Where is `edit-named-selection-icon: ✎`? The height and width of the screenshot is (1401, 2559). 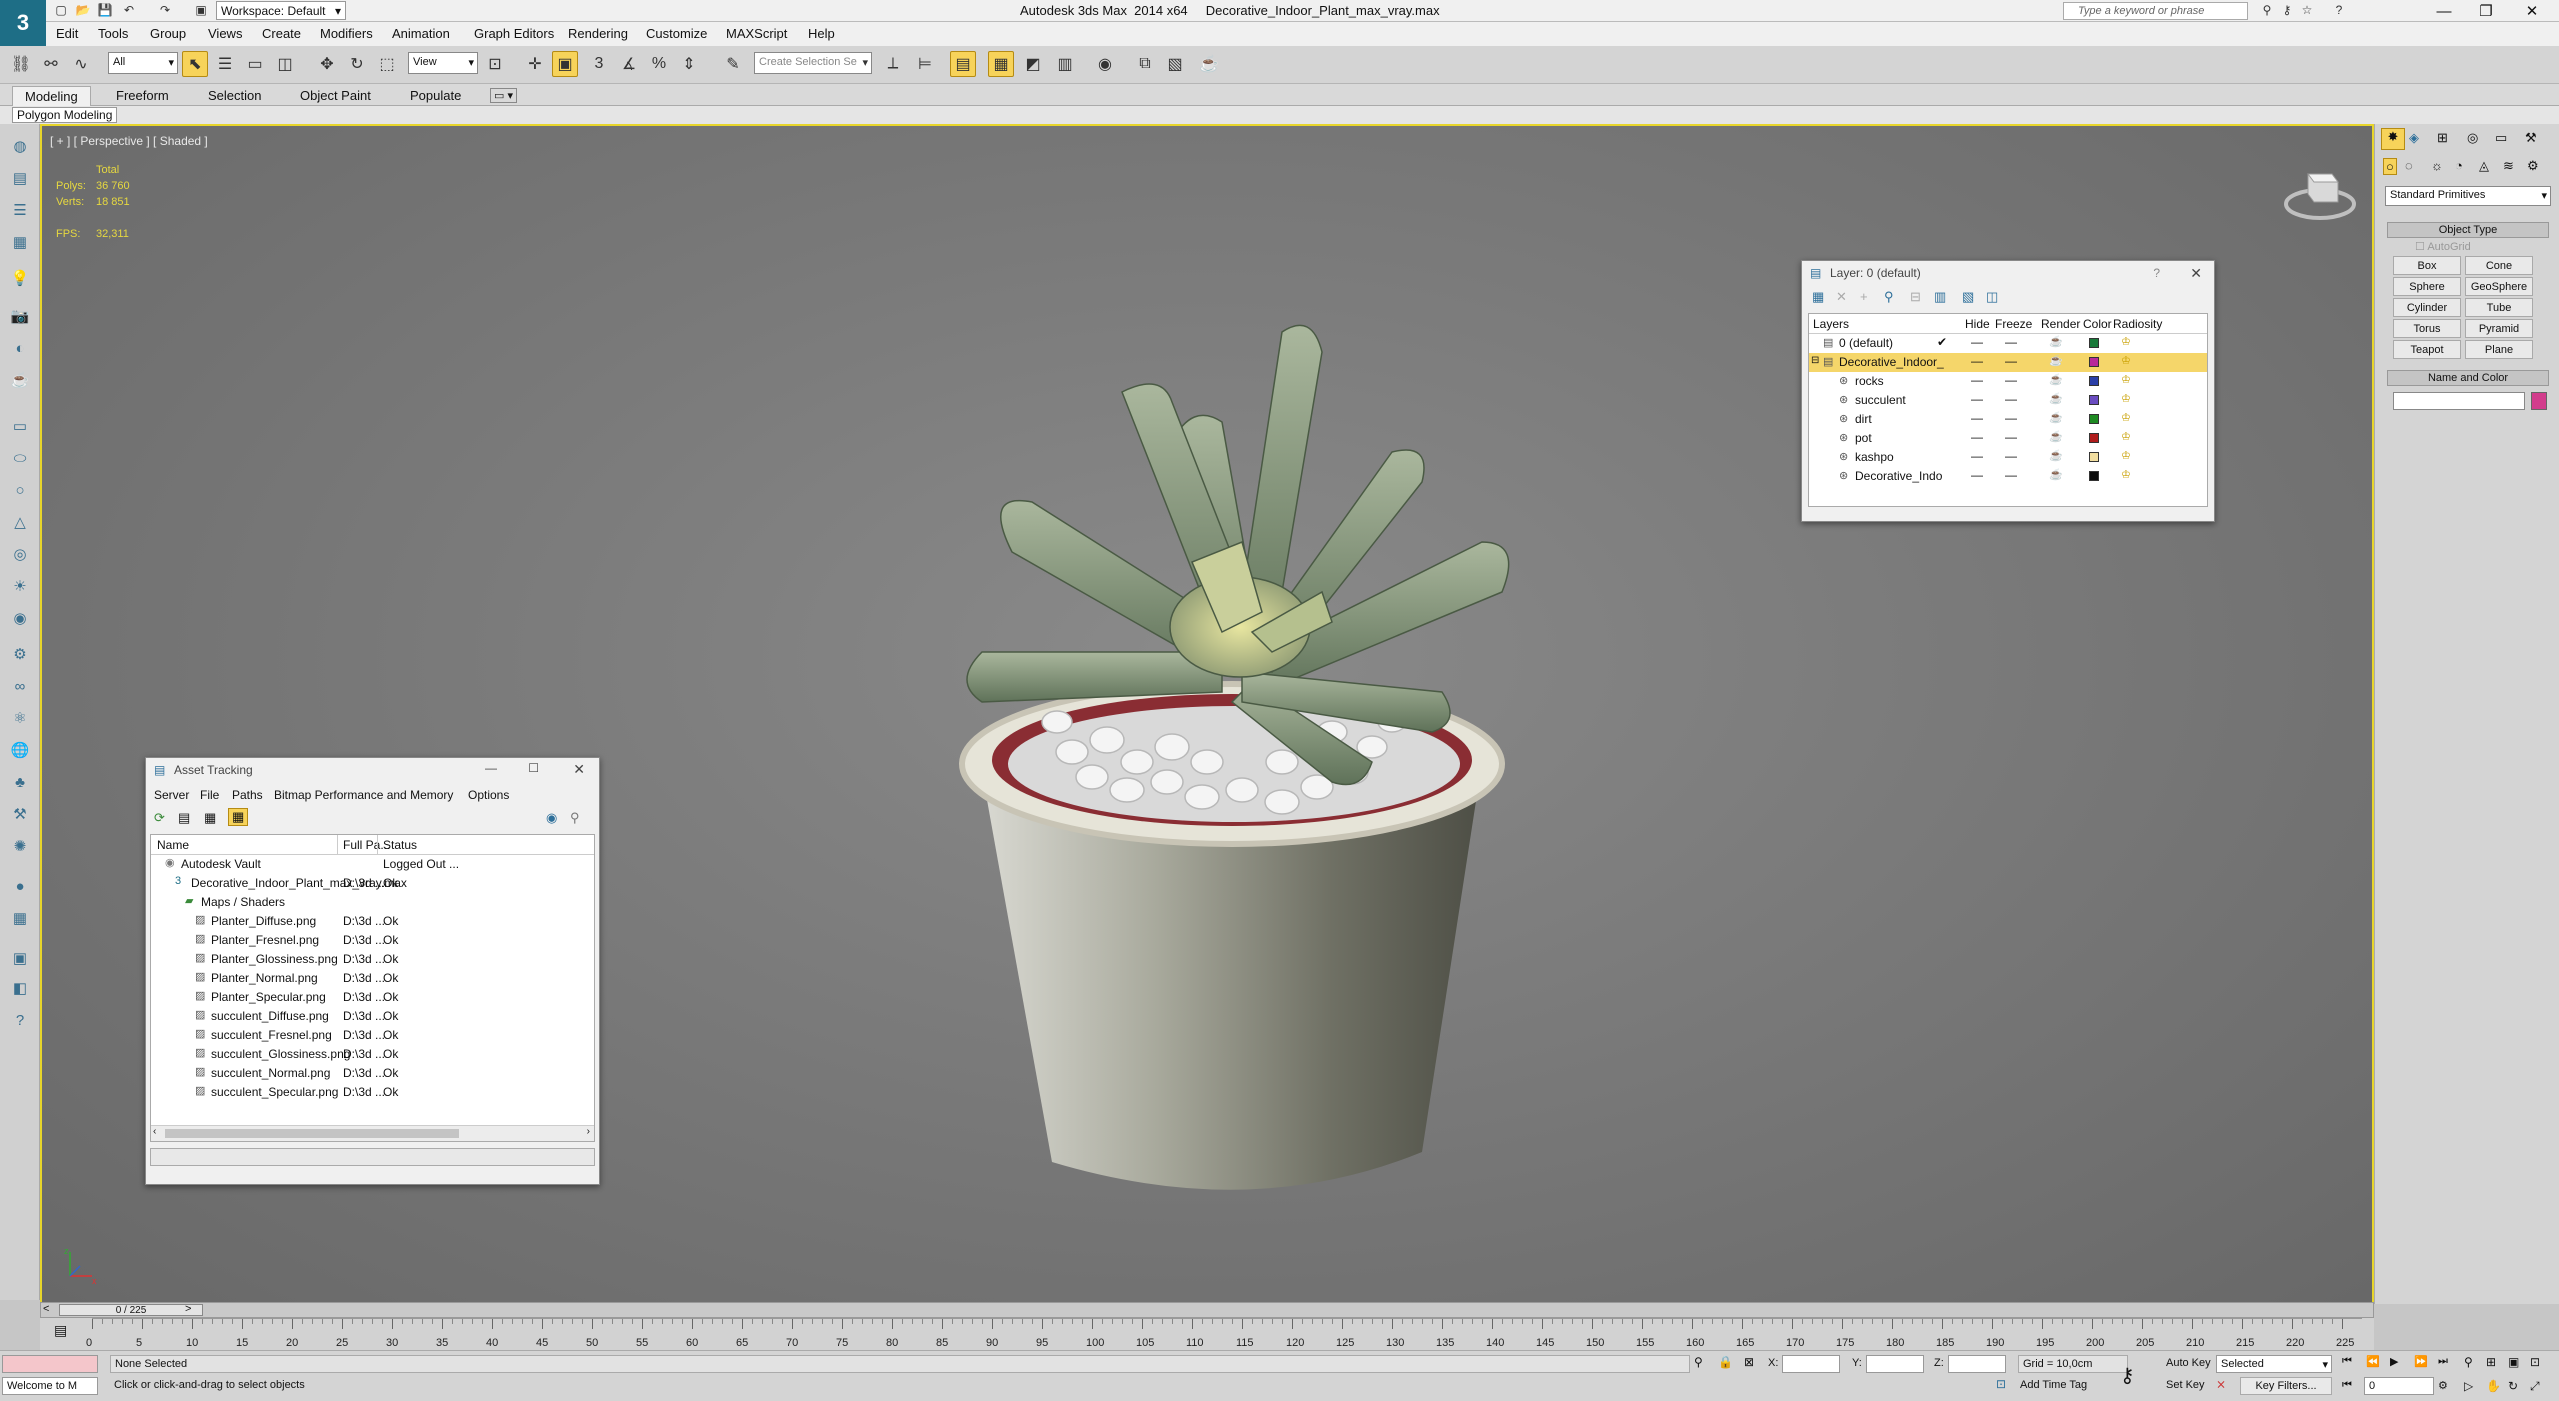
edit-named-selection-icon: ✎ is located at coordinates (733, 64).